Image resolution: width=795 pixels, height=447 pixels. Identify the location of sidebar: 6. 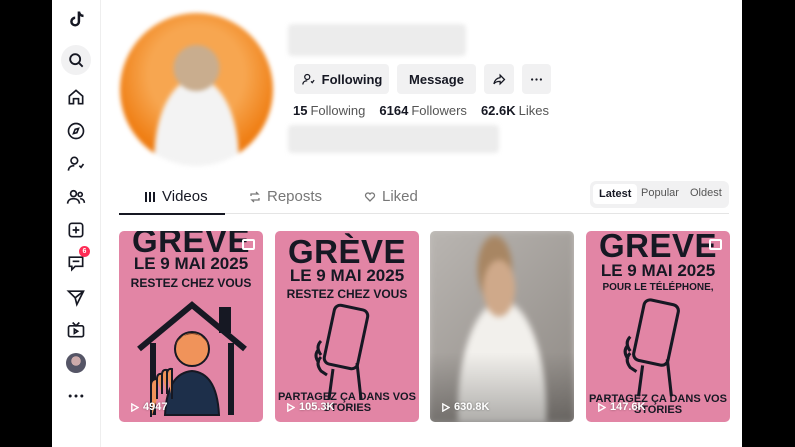
(76, 223).